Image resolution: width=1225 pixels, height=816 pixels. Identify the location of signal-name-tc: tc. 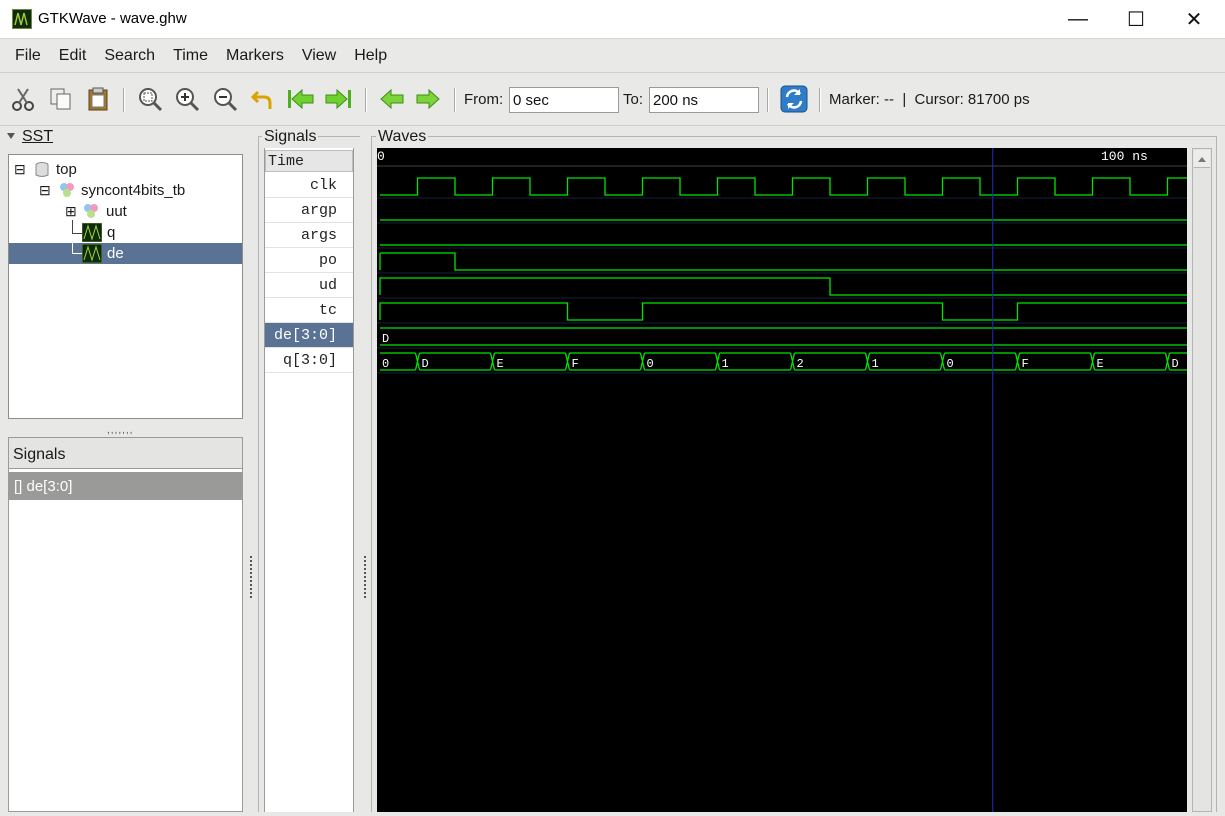
(309, 310).